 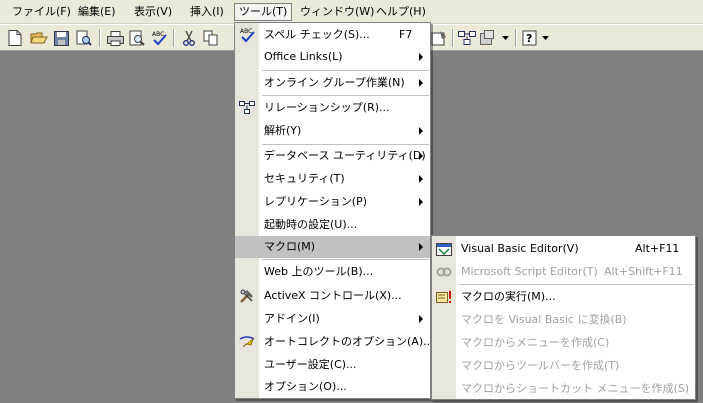 What do you see at coordinates (489, 38) in the screenshot?
I see `new-object-icon` at bounding box center [489, 38].